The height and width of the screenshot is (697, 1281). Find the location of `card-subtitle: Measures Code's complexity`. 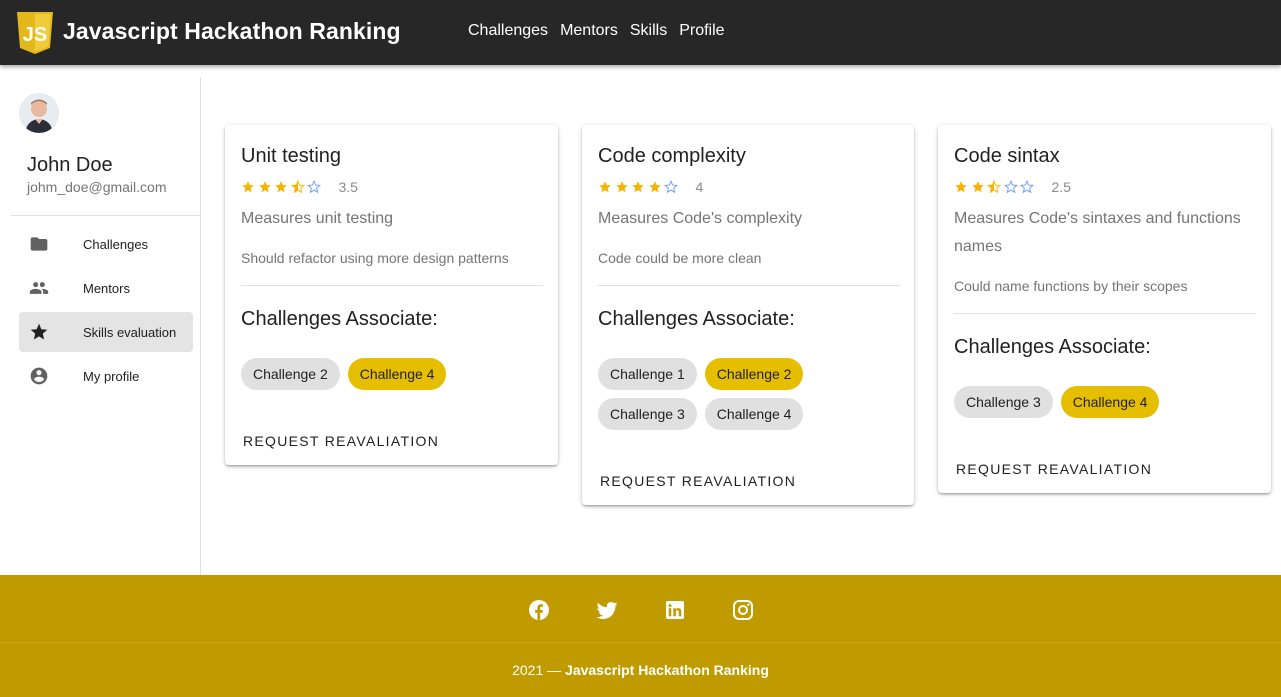

card-subtitle: Measures Code's complexity is located at coordinates (700, 218).